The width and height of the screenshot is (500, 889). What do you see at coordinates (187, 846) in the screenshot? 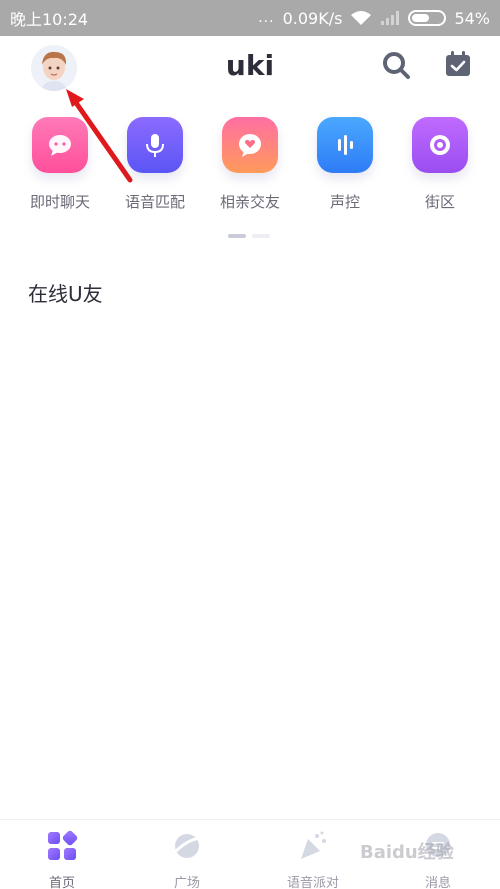
I see `planet-icon` at bounding box center [187, 846].